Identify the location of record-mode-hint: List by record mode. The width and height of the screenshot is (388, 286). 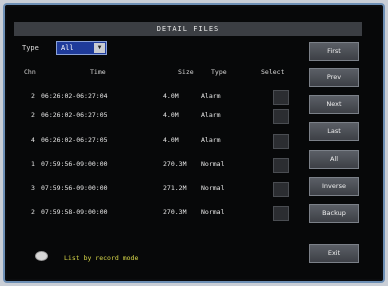
(101, 258).